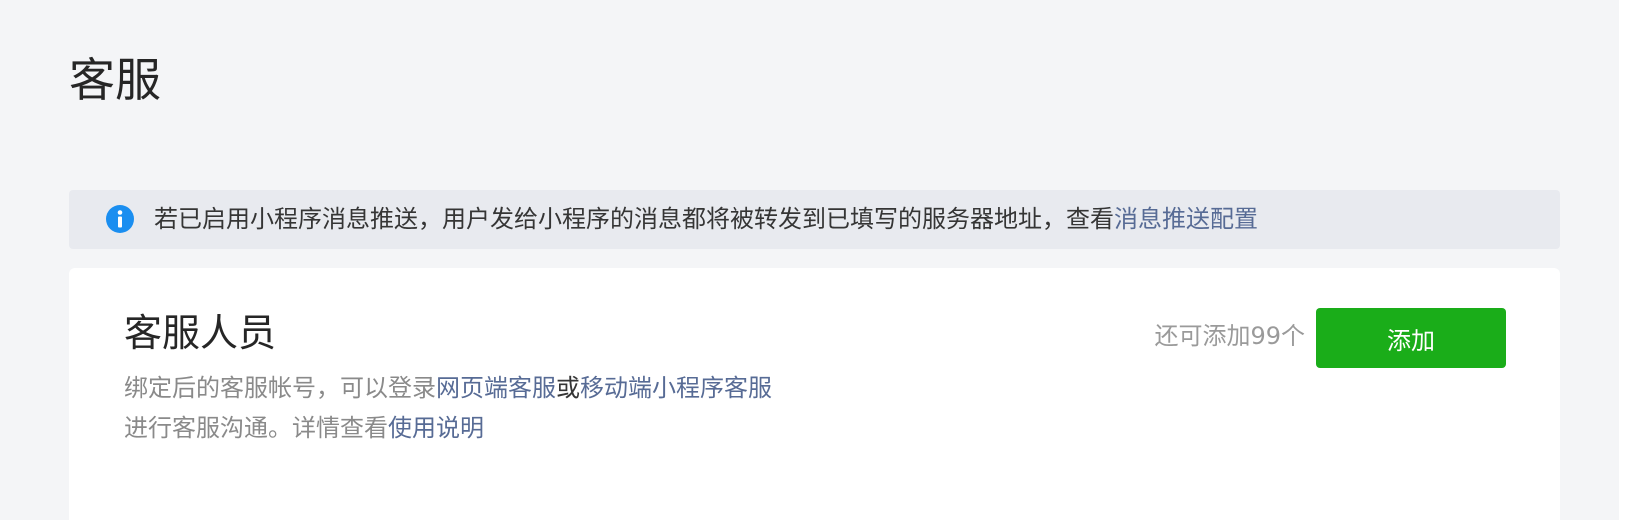  Describe the element at coordinates (1411, 338) in the screenshot. I see `add-staff-button: 添加` at that location.